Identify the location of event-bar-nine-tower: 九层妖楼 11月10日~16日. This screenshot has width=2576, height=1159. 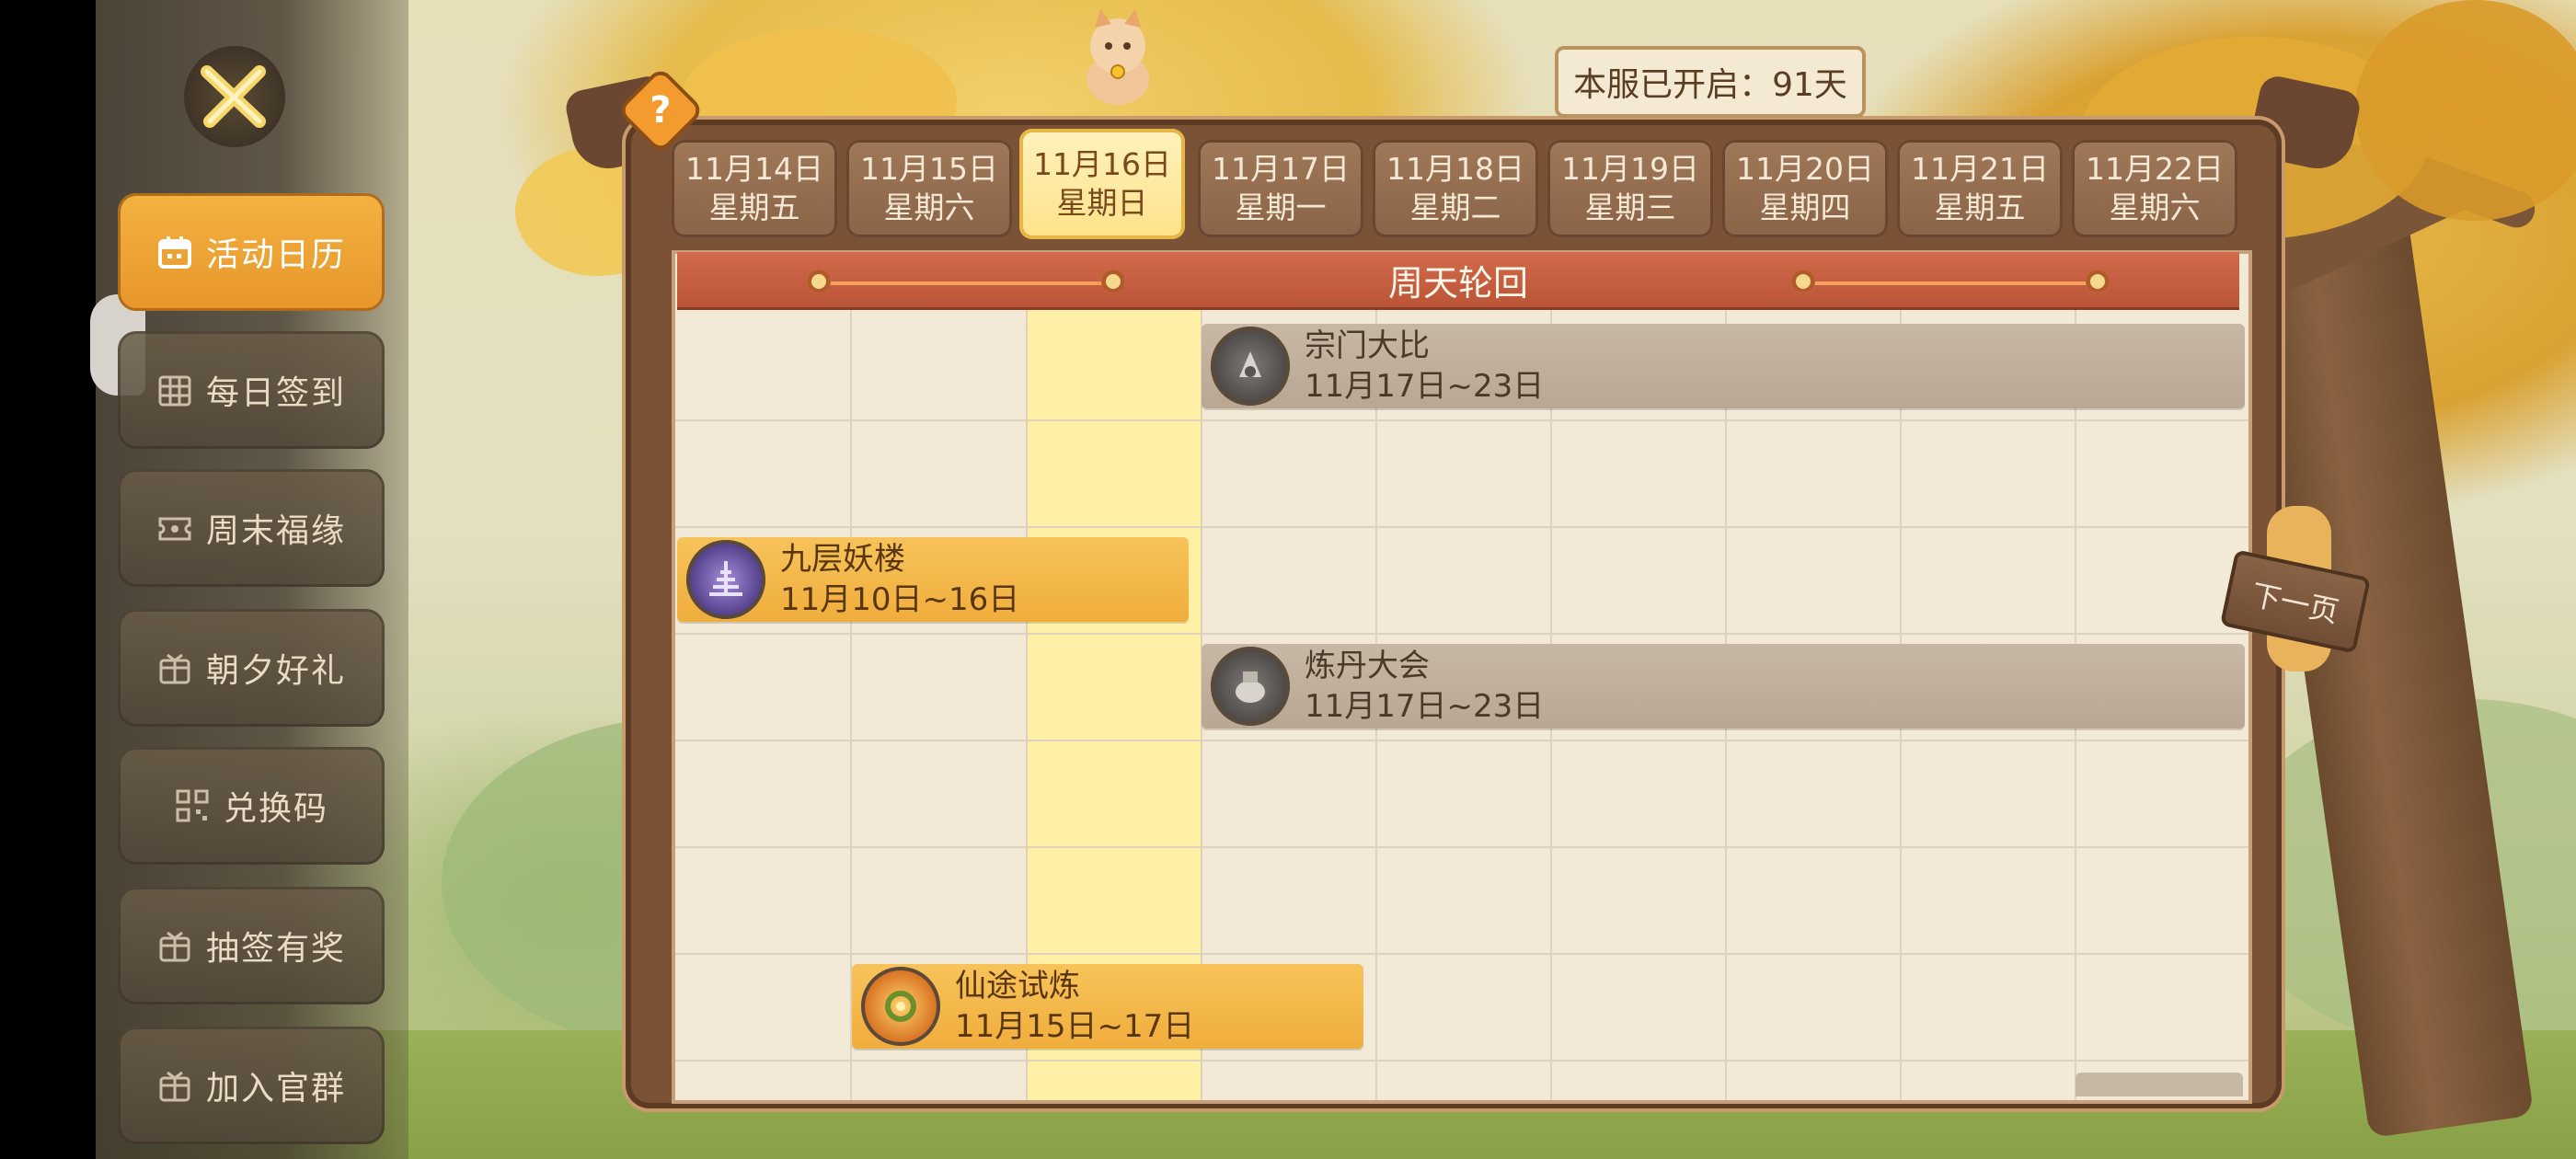
(933, 579).